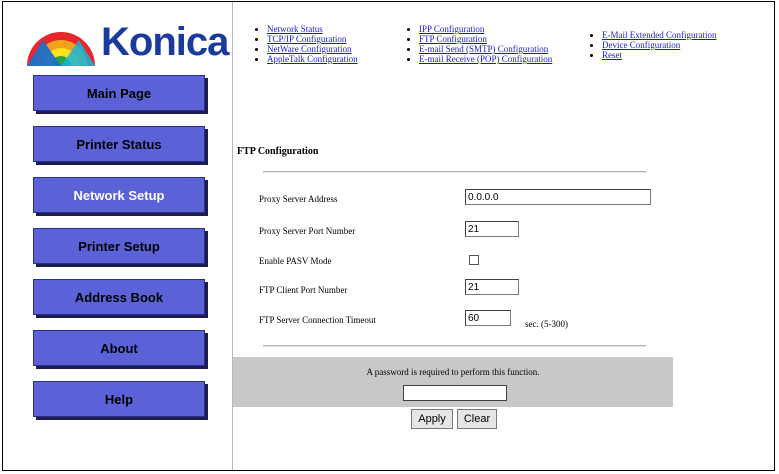 This screenshot has width=779, height=474. What do you see at coordinates (455, 393) in the screenshot?
I see `password-input` at bounding box center [455, 393].